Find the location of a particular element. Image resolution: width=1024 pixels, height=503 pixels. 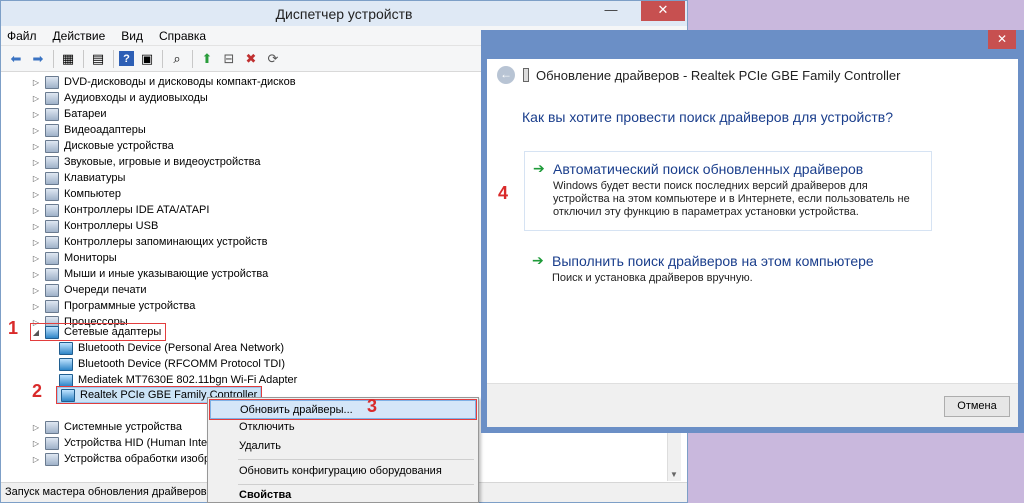

annotation-step-3: 3 is located at coordinates (372, 406).